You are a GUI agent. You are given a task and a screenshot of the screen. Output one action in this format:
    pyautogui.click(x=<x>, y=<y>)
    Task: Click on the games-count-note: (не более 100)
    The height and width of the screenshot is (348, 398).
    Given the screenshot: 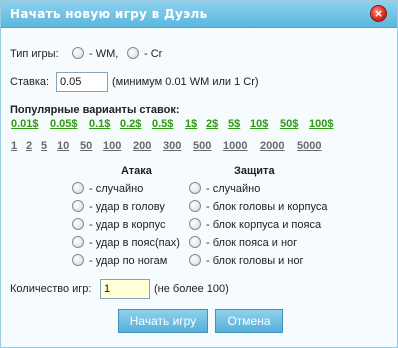 What is the action you would take?
    pyautogui.click(x=191, y=289)
    